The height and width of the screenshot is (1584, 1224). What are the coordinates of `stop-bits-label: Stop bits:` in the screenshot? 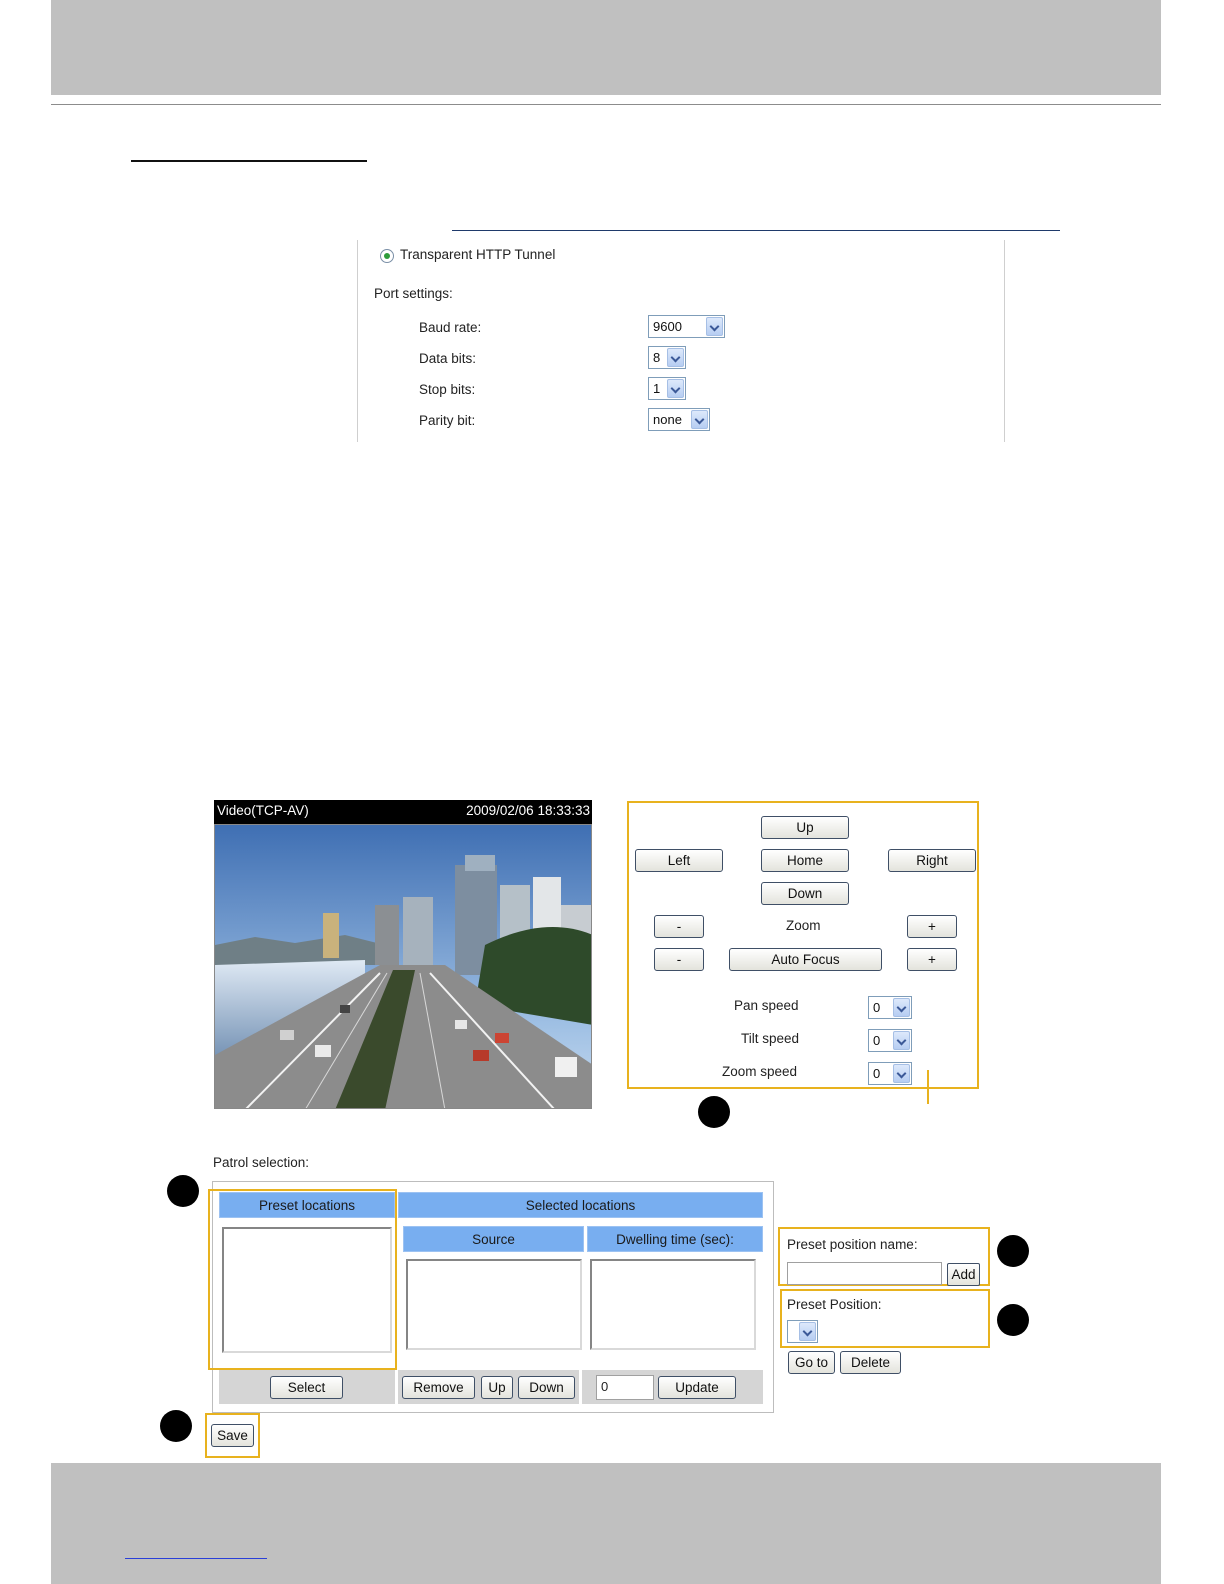 It's located at (447, 389).